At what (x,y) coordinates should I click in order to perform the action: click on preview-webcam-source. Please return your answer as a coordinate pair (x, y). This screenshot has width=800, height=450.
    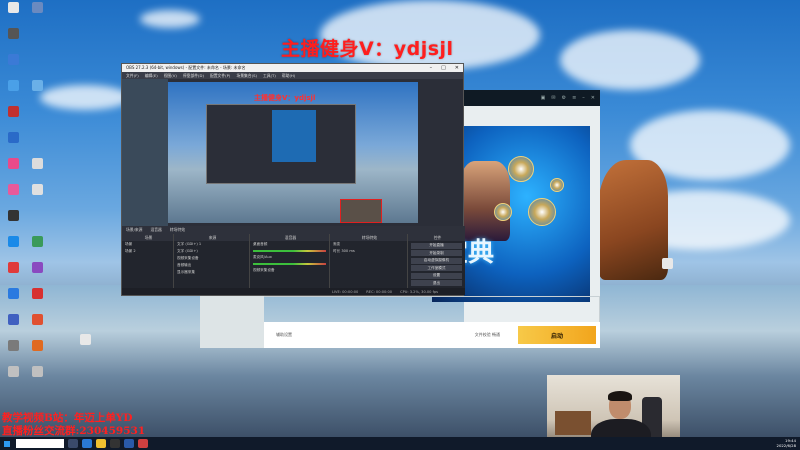
    Looking at the image, I should click on (361, 211).